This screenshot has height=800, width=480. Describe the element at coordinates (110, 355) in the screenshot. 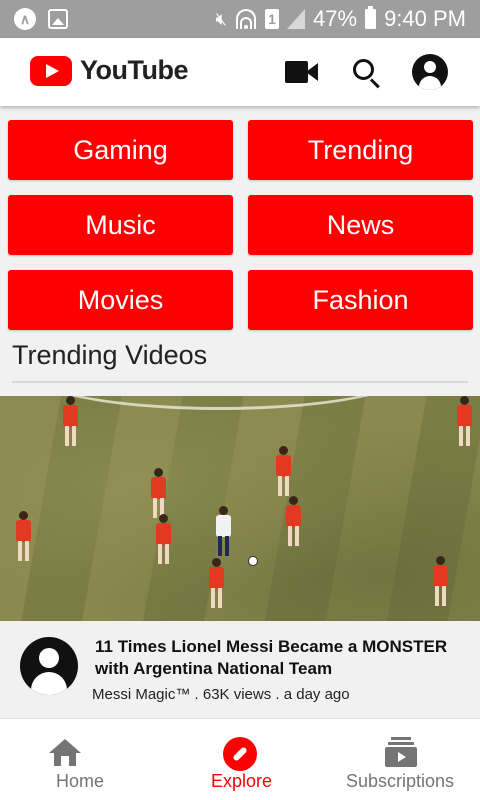

I see `section-title: Trending Videos` at that location.